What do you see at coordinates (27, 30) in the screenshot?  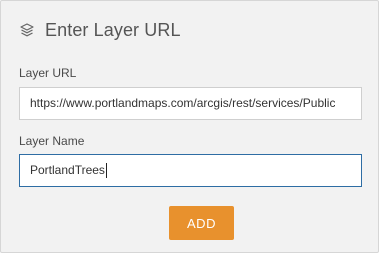 I see `layers-icon` at bounding box center [27, 30].